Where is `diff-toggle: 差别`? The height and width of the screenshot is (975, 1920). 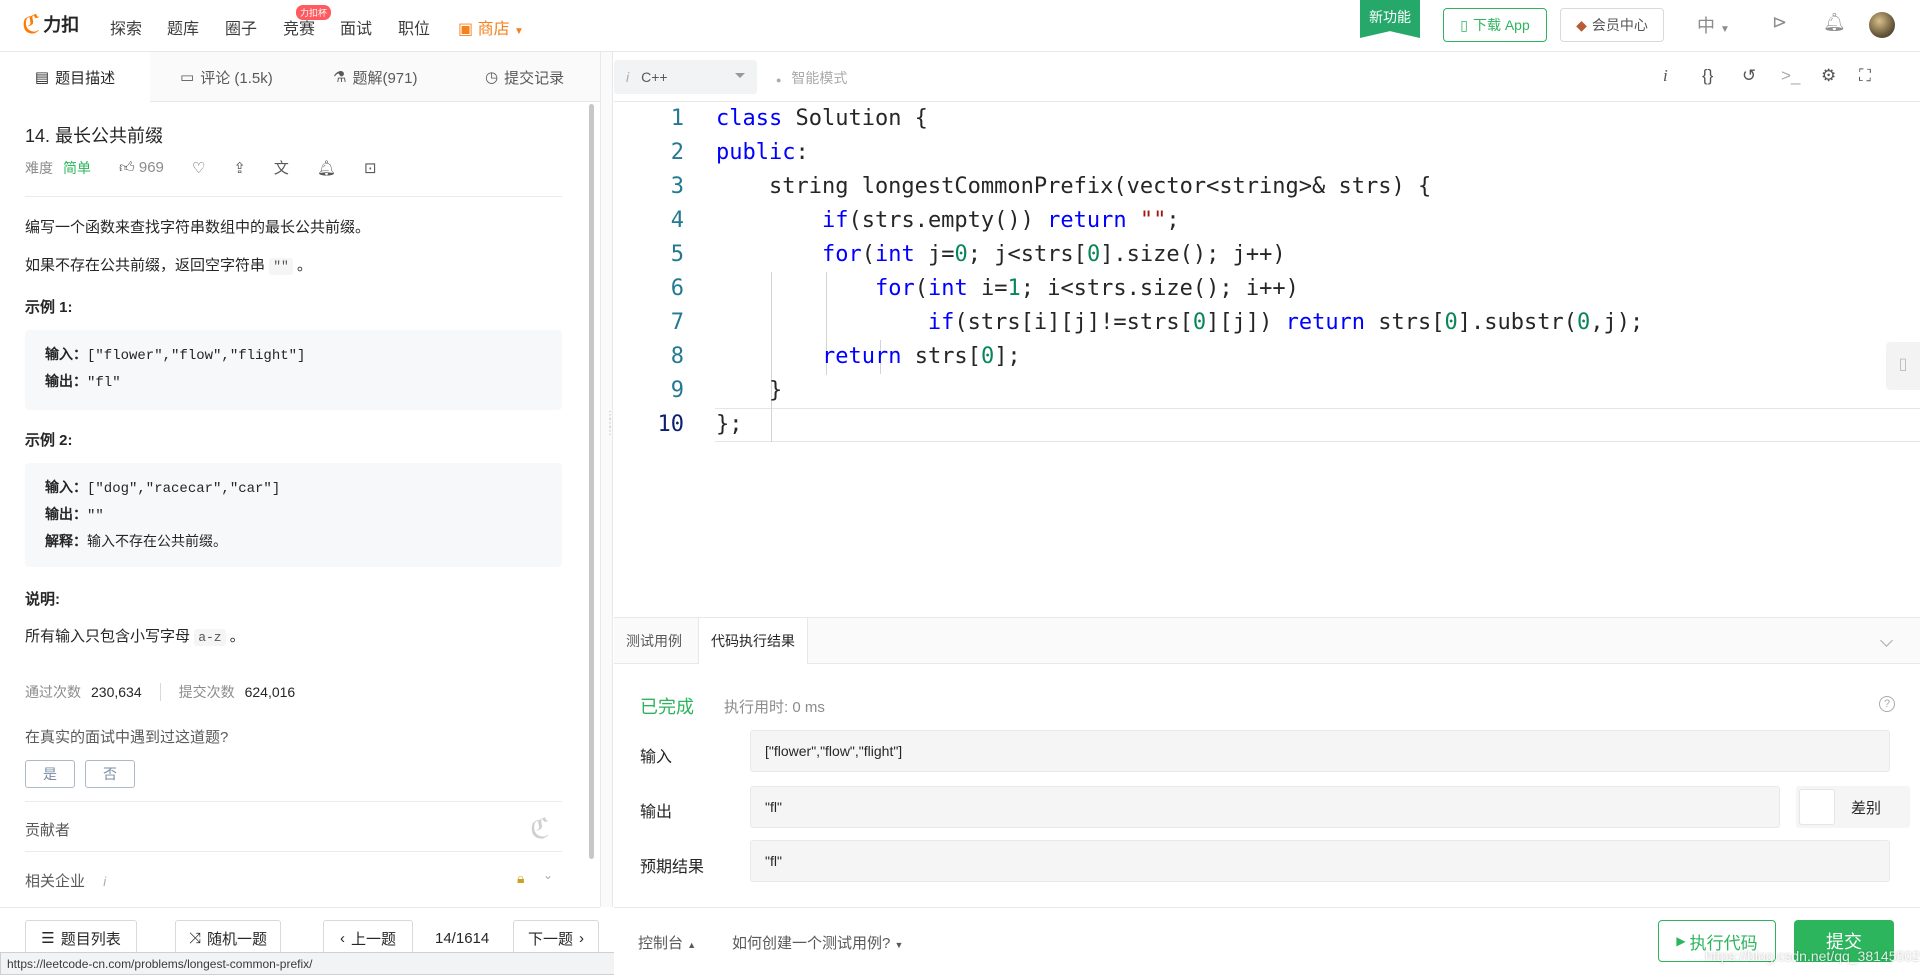 diff-toggle: 差别 is located at coordinates (1853, 807).